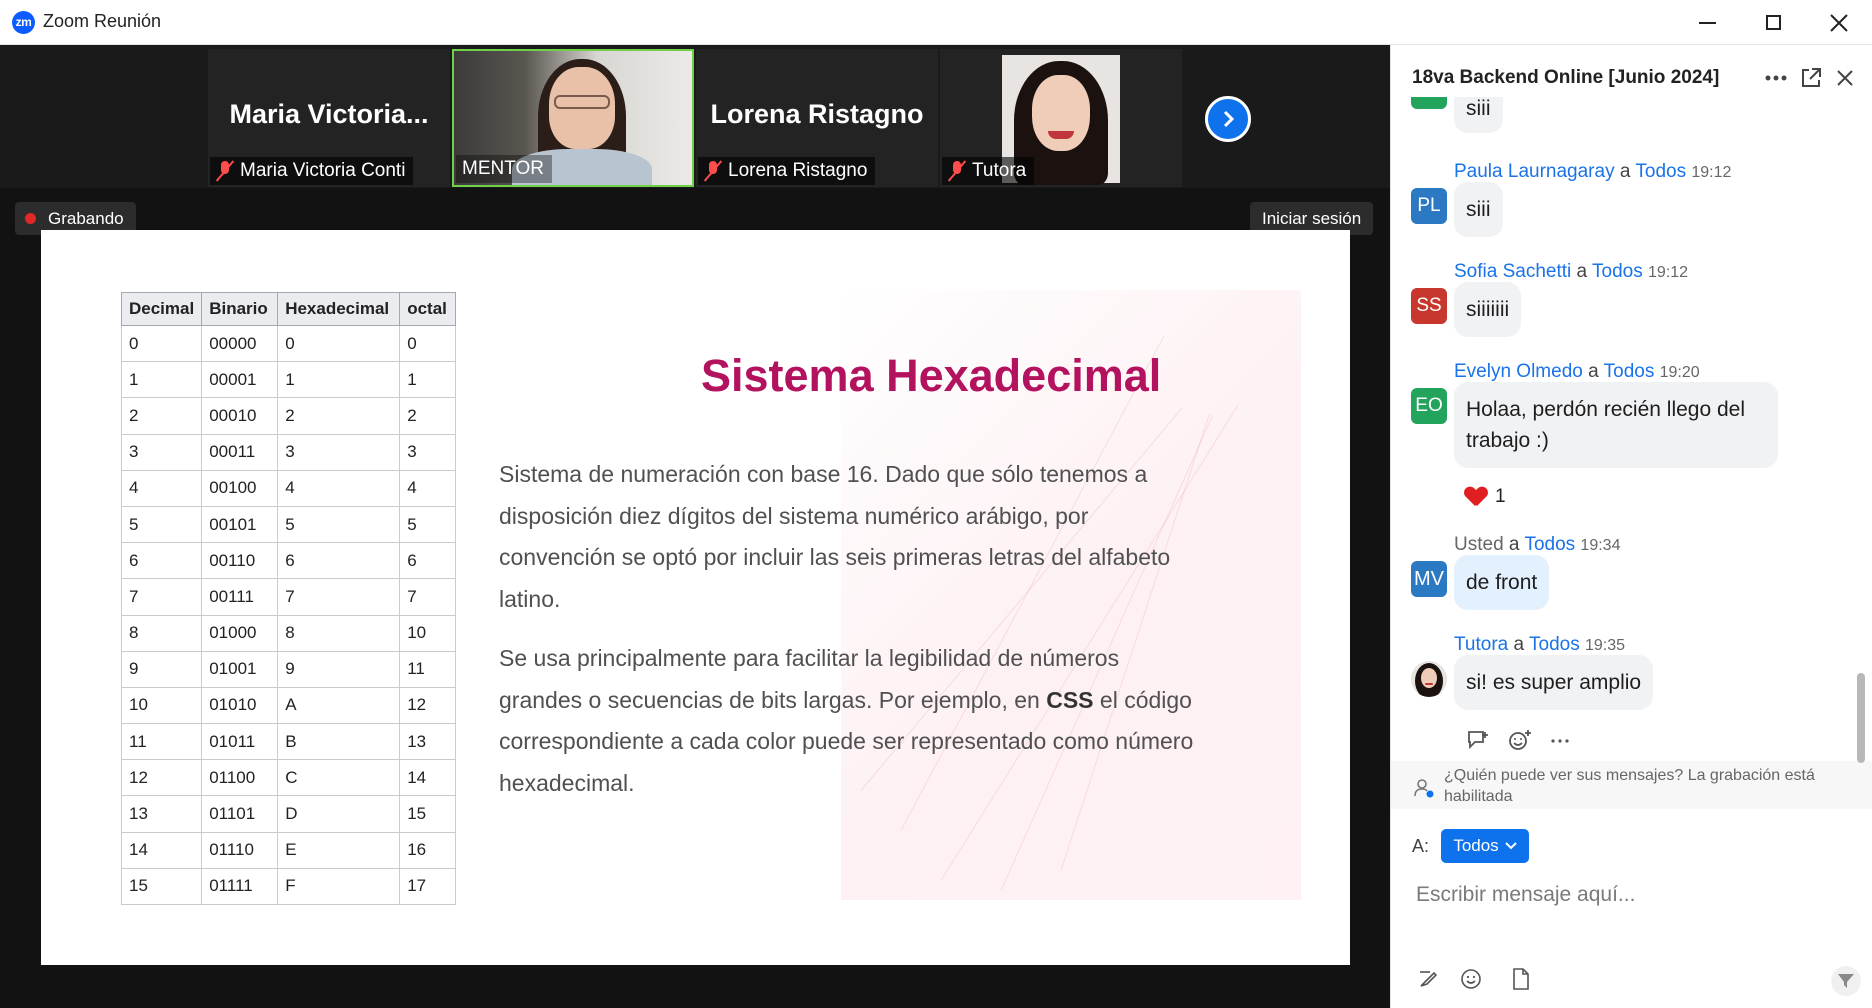  Describe the element at coordinates (161, 887) in the screenshot. I see `table-cell: 15` at that location.